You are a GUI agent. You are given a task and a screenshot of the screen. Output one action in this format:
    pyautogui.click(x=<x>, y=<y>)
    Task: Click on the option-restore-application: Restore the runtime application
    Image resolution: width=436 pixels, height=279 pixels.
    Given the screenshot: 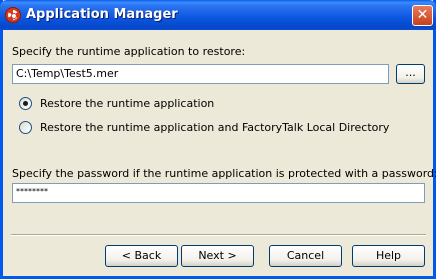 What is the action you would take?
    pyautogui.click(x=116, y=103)
    